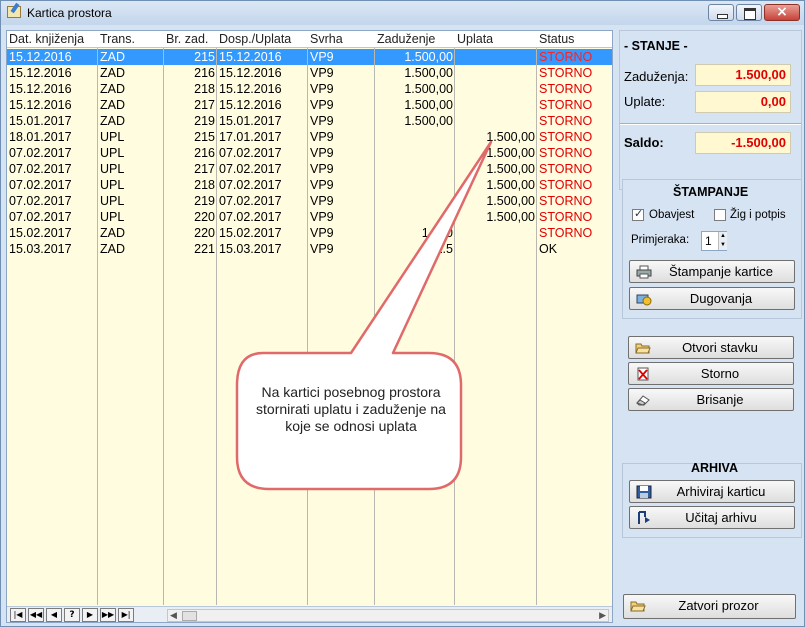 This screenshot has height=628, width=805. Describe the element at coordinates (250, 233) in the screenshot. I see `table-cell: 15.02.2017` at that location.